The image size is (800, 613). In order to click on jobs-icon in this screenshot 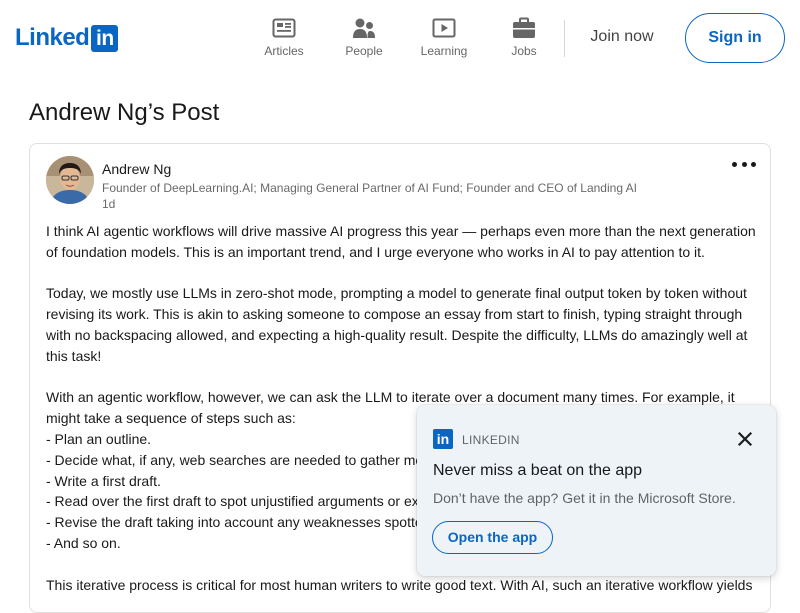, I will do `click(524, 28)`.